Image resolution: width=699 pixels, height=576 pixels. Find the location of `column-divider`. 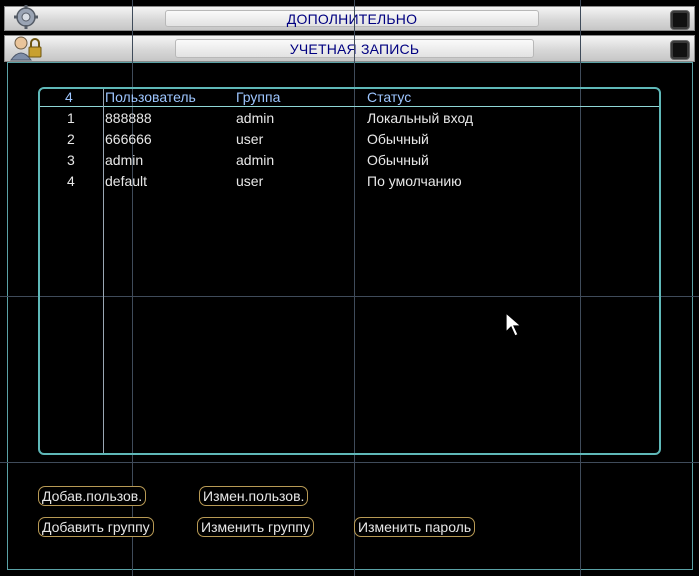

column-divider is located at coordinates (103, 271).